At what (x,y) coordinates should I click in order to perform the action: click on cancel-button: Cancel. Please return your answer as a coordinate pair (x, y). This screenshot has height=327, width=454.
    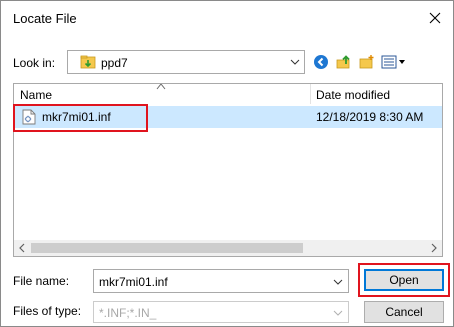
    Looking at the image, I should click on (404, 312).